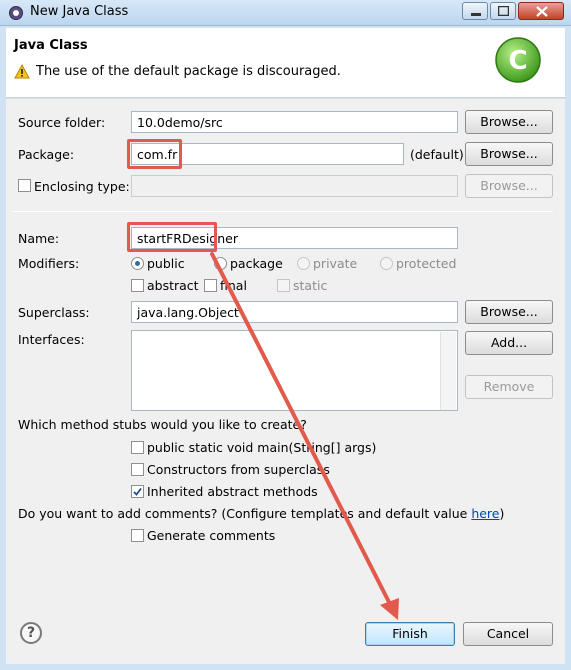  What do you see at coordinates (137, 535) in the screenshot?
I see `generate-comments-checkbox` at bounding box center [137, 535].